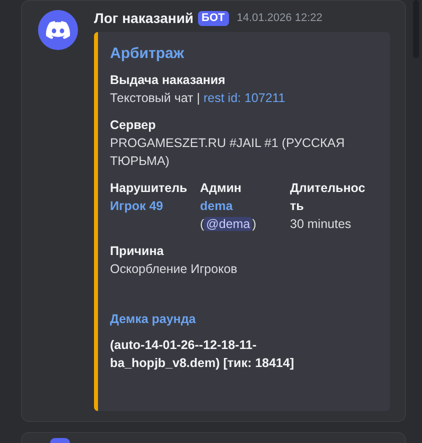 The height and width of the screenshot is (443, 422). Describe the element at coordinates (144, 18) in the screenshot. I see `author-name: Лог наказаний` at that location.